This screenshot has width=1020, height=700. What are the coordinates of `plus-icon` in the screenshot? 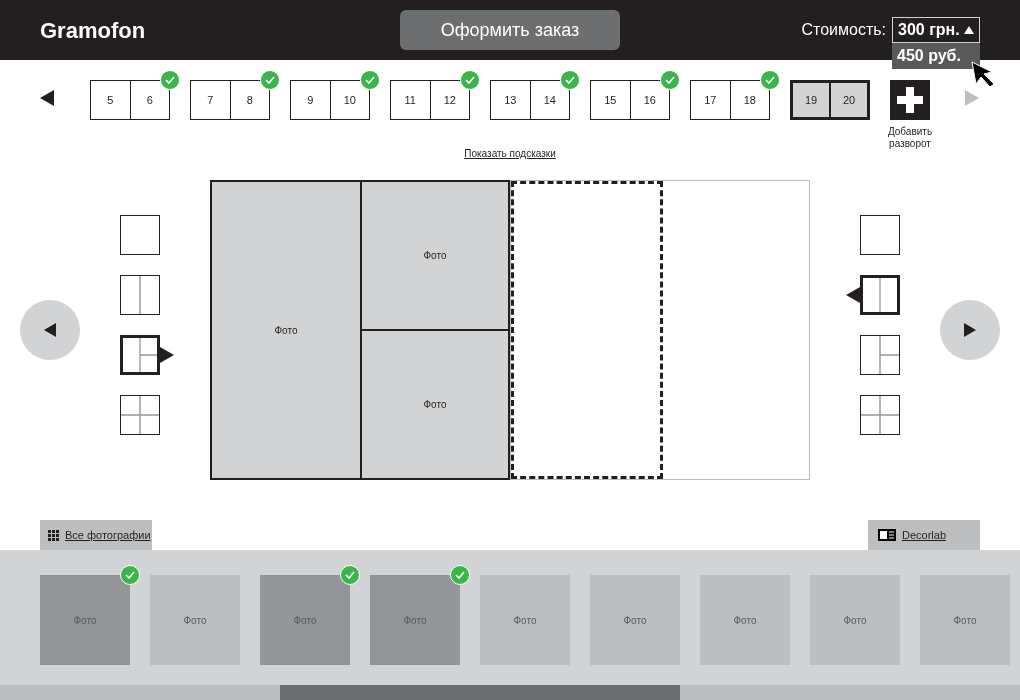 It's located at (910, 100).